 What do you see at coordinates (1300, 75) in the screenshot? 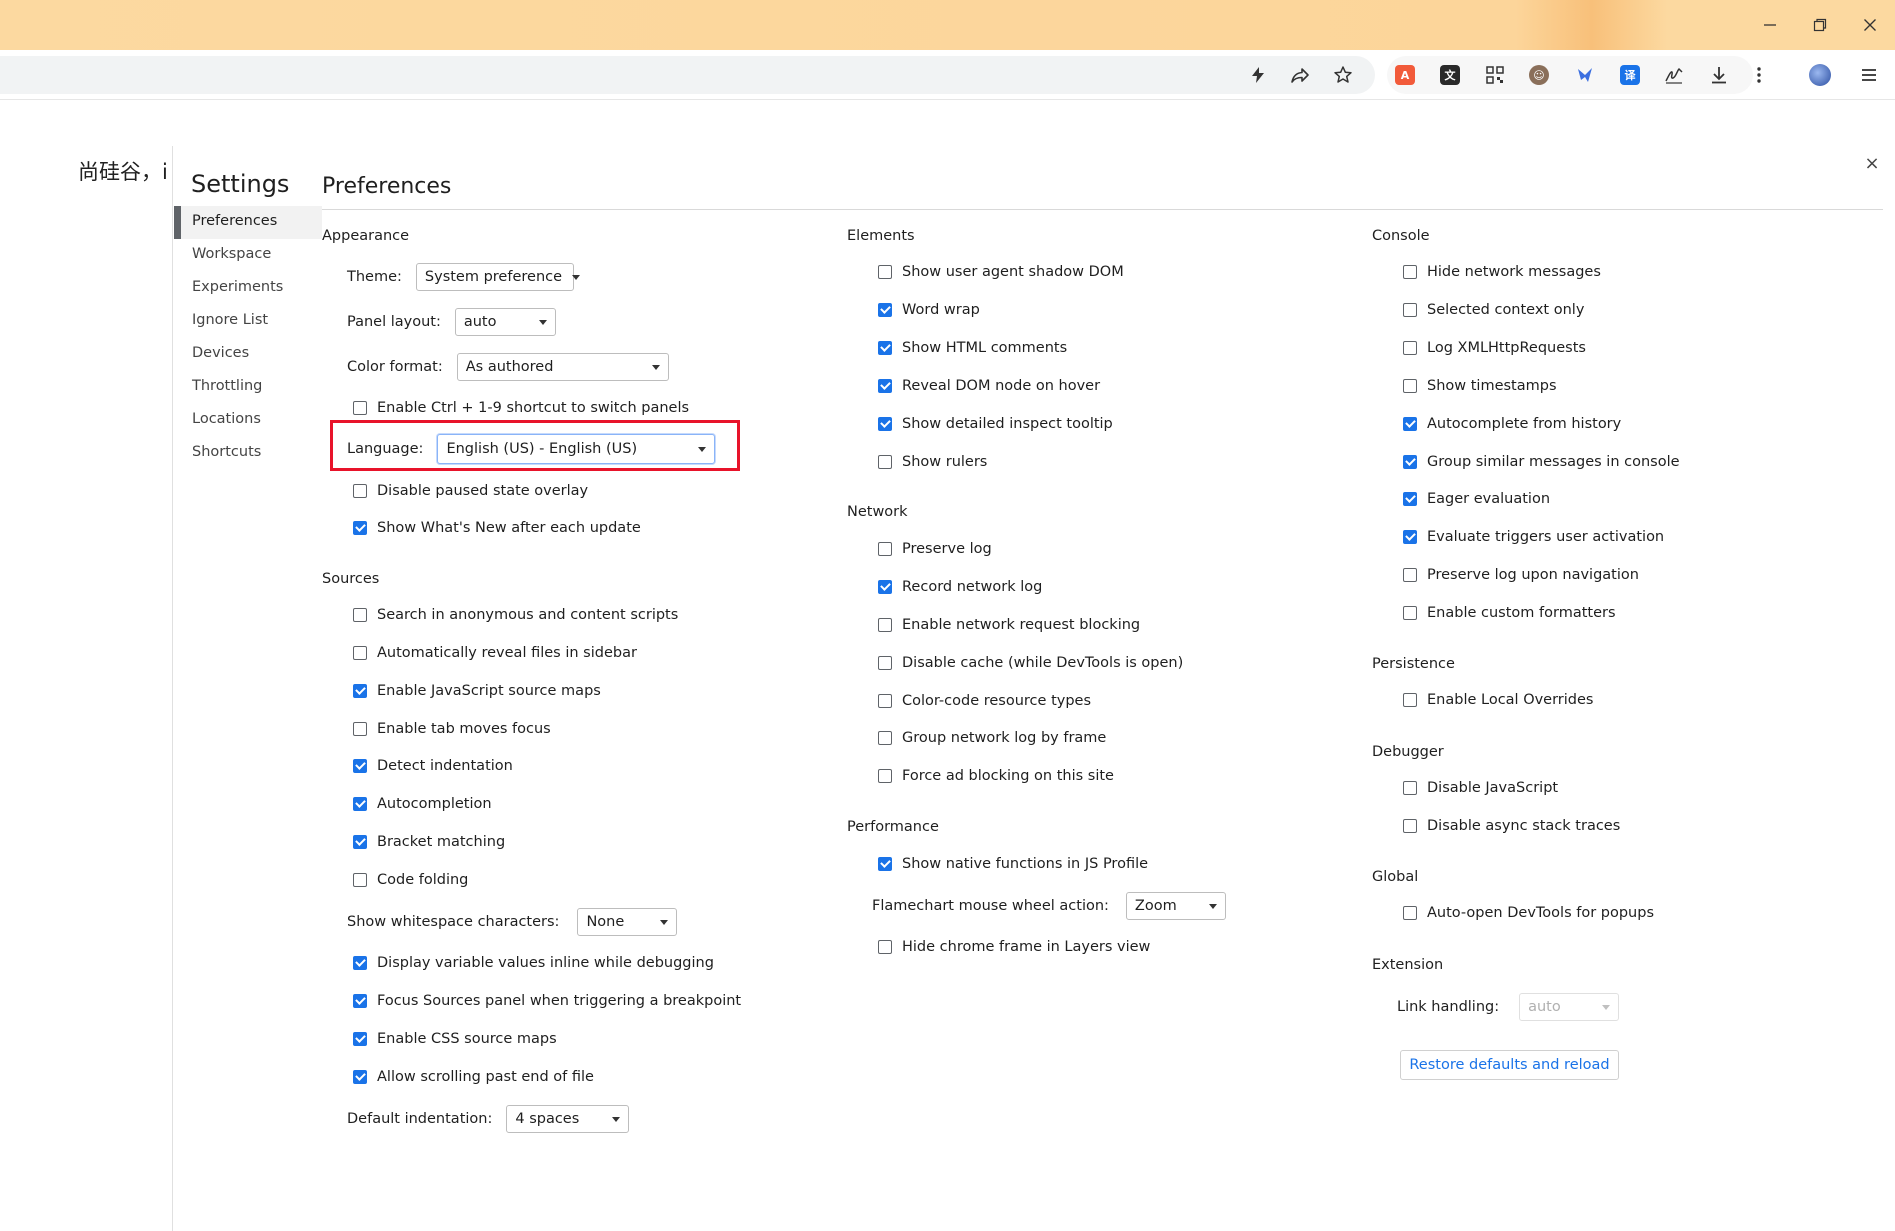
I see `share-icon` at bounding box center [1300, 75].